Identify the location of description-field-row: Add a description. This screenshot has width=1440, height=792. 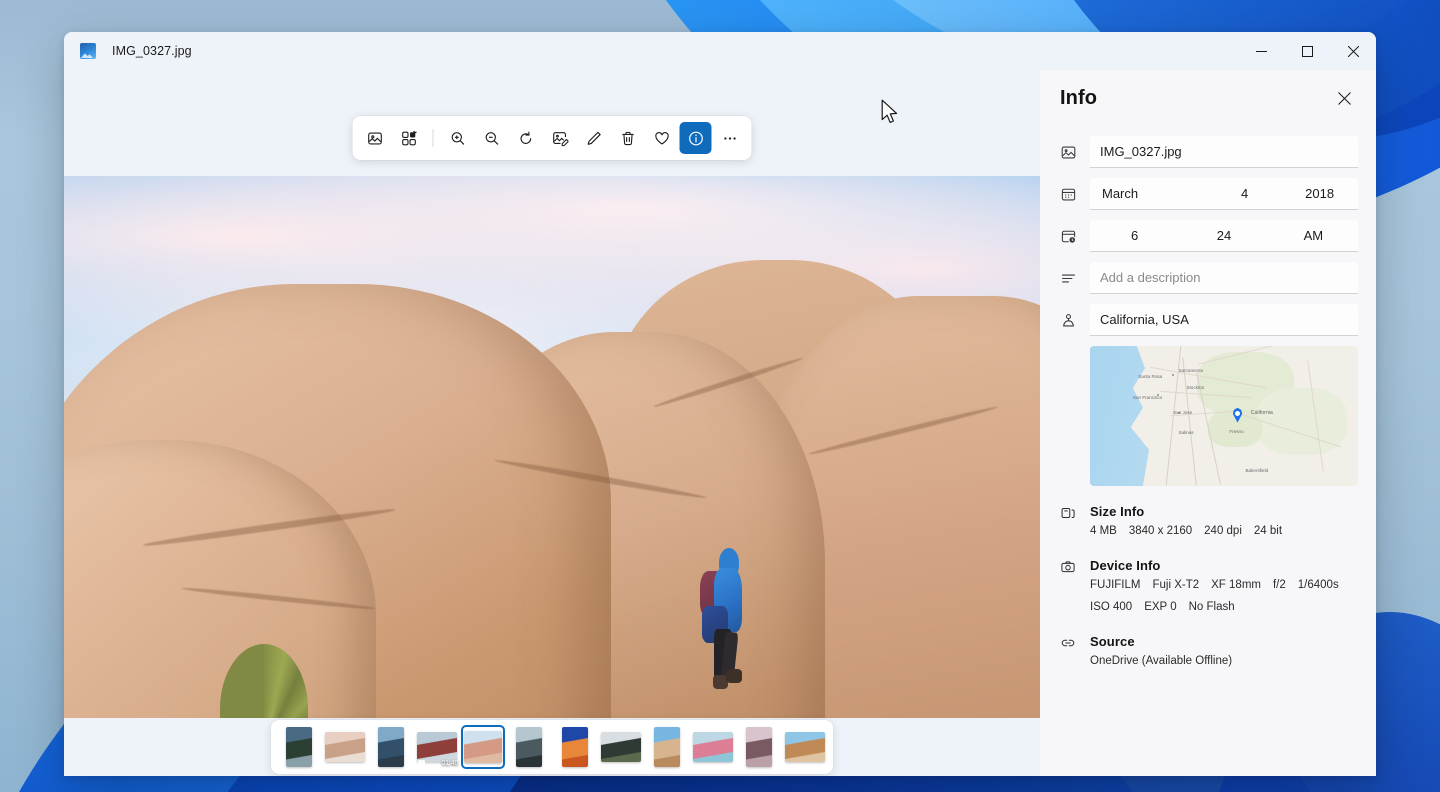
(1206, 278).